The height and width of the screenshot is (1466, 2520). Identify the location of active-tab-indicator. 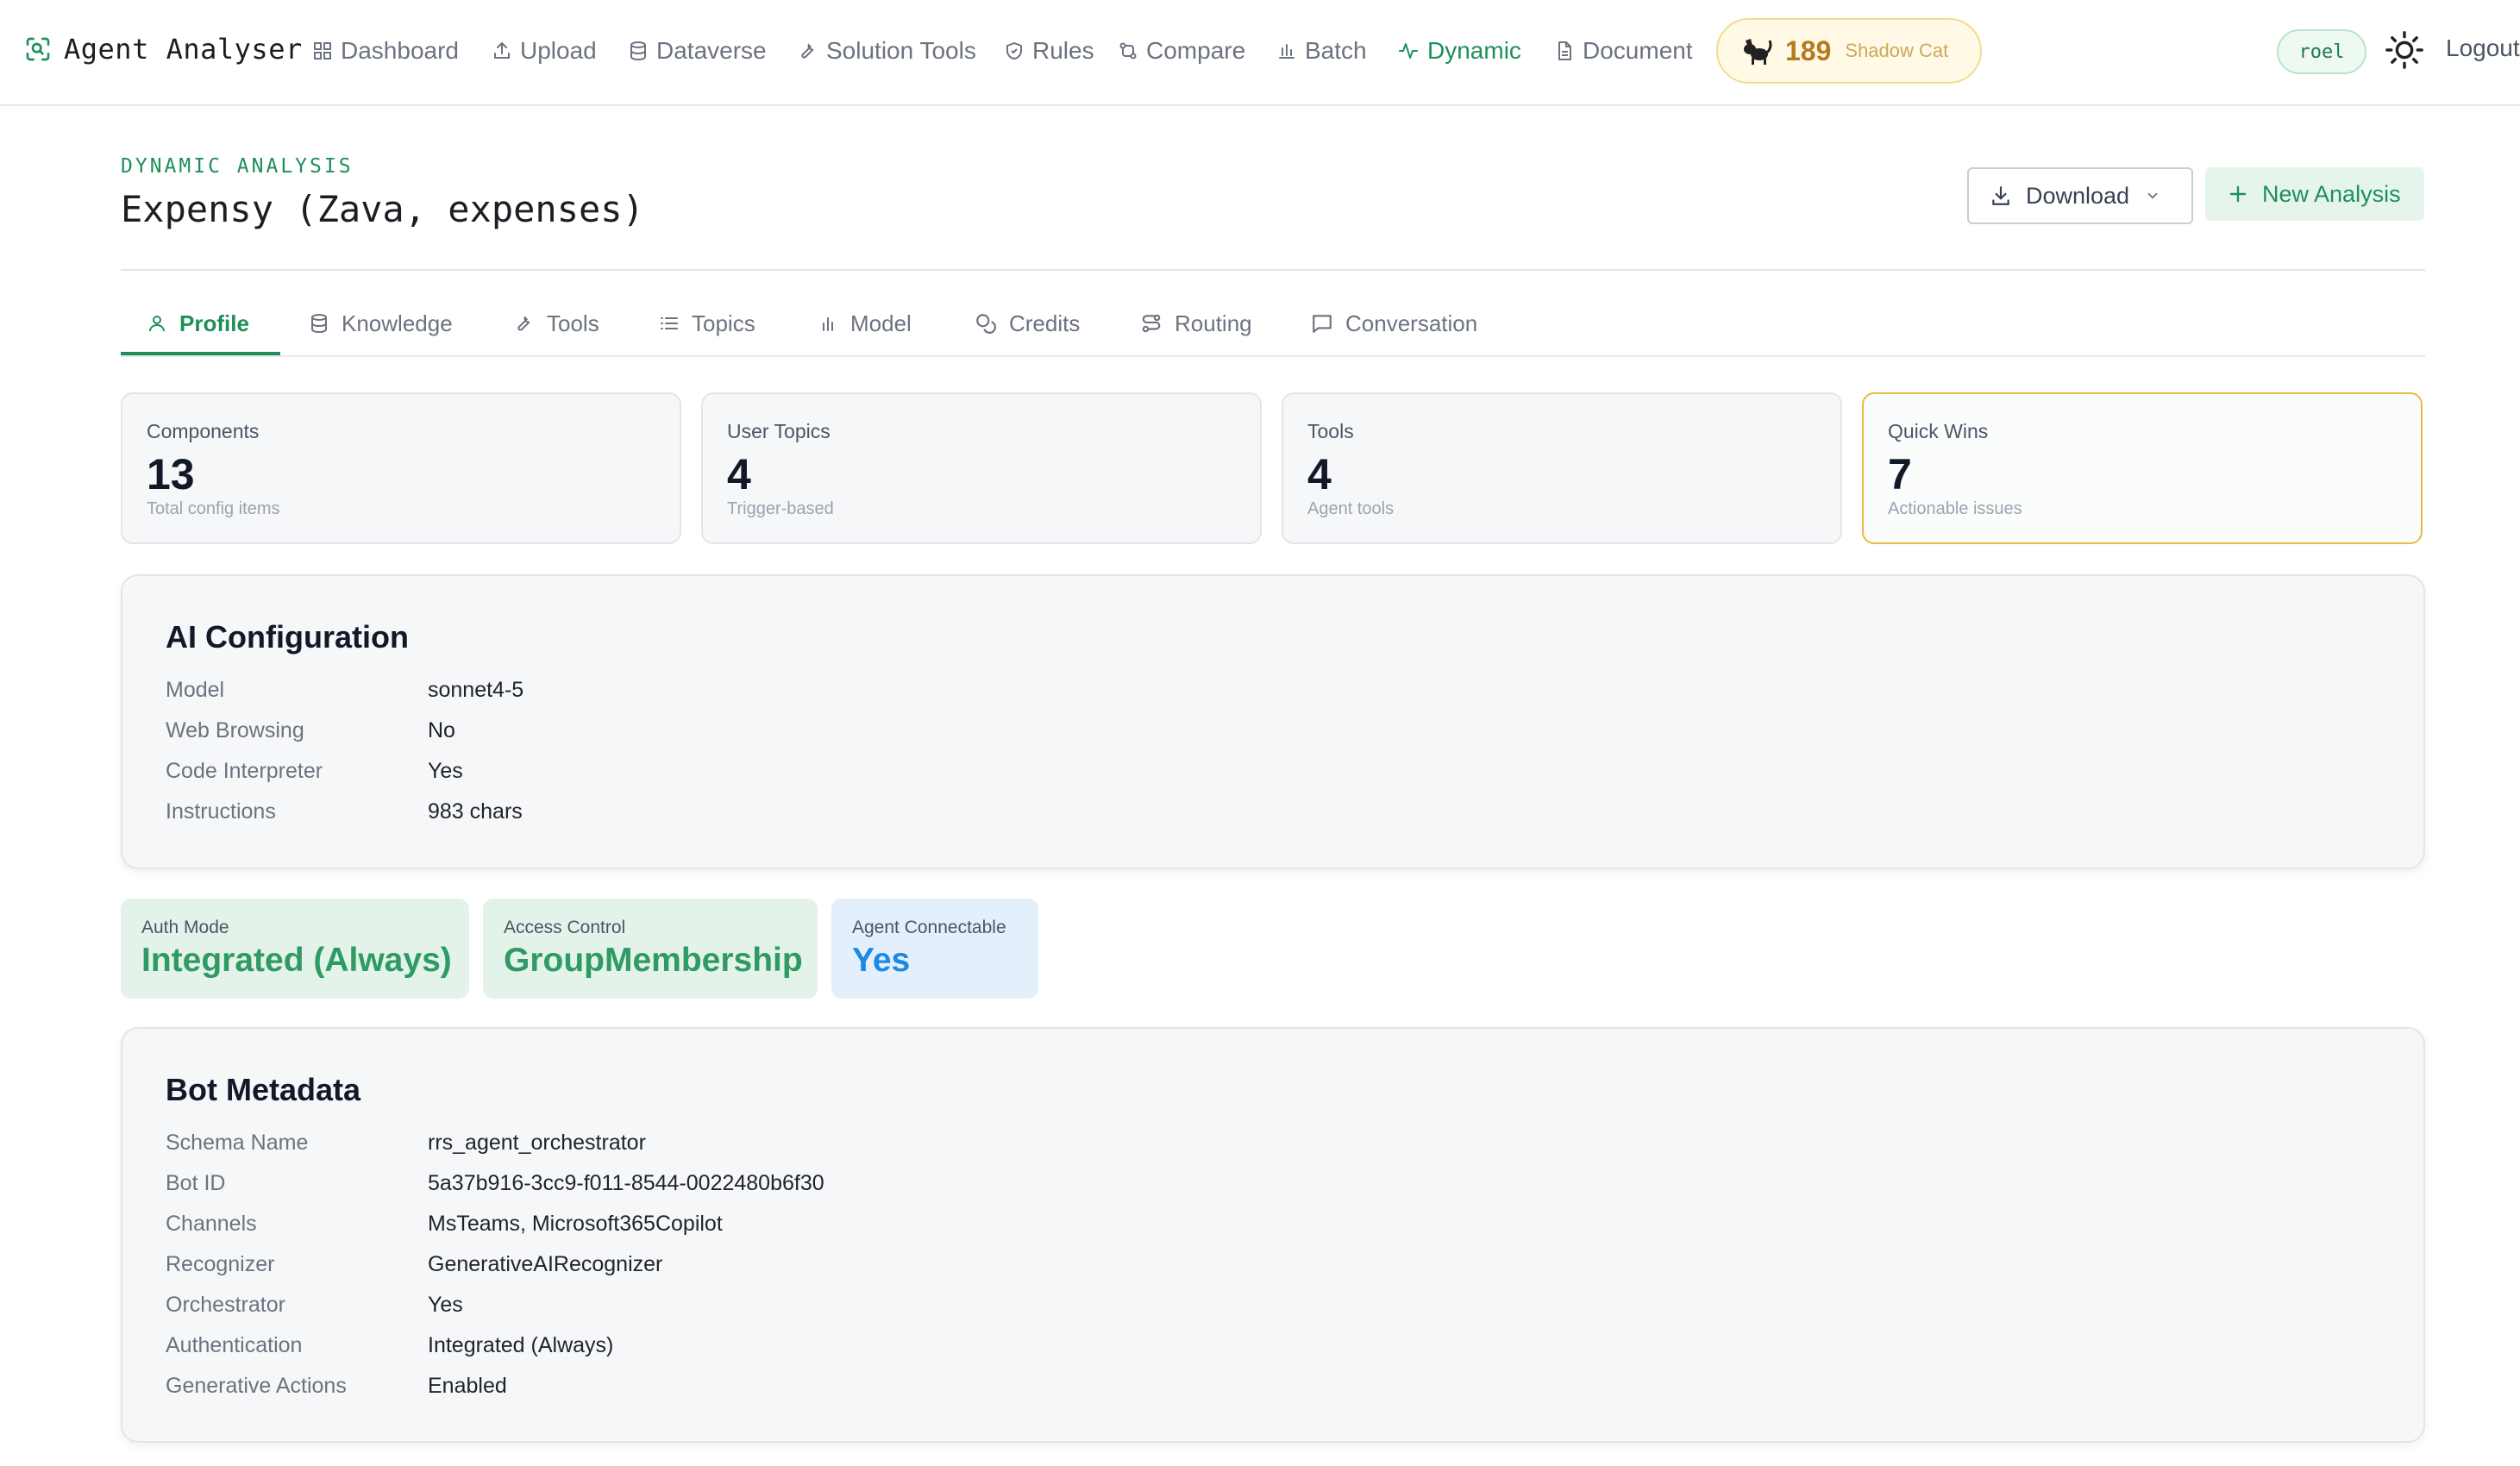
(201, 353).